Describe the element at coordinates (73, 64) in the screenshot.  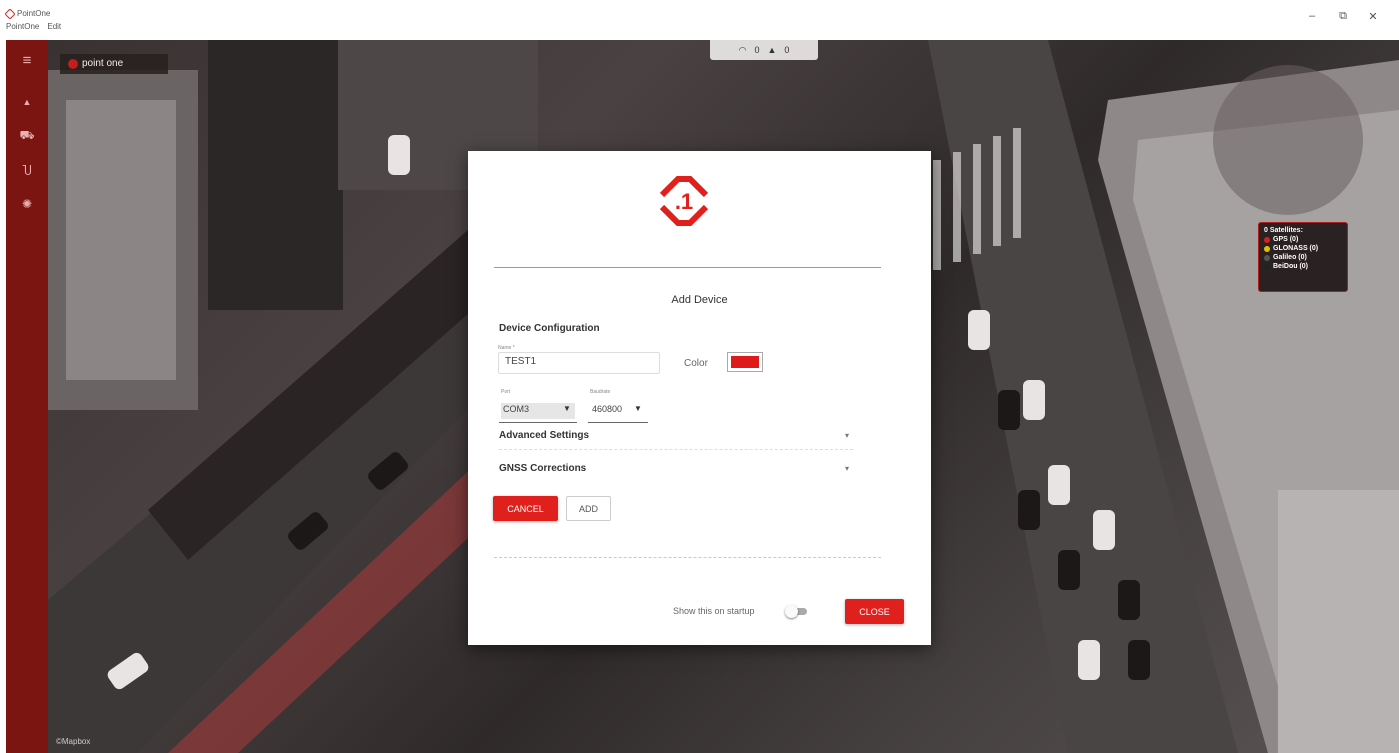
I see `pointone-logo-icon` at that location.